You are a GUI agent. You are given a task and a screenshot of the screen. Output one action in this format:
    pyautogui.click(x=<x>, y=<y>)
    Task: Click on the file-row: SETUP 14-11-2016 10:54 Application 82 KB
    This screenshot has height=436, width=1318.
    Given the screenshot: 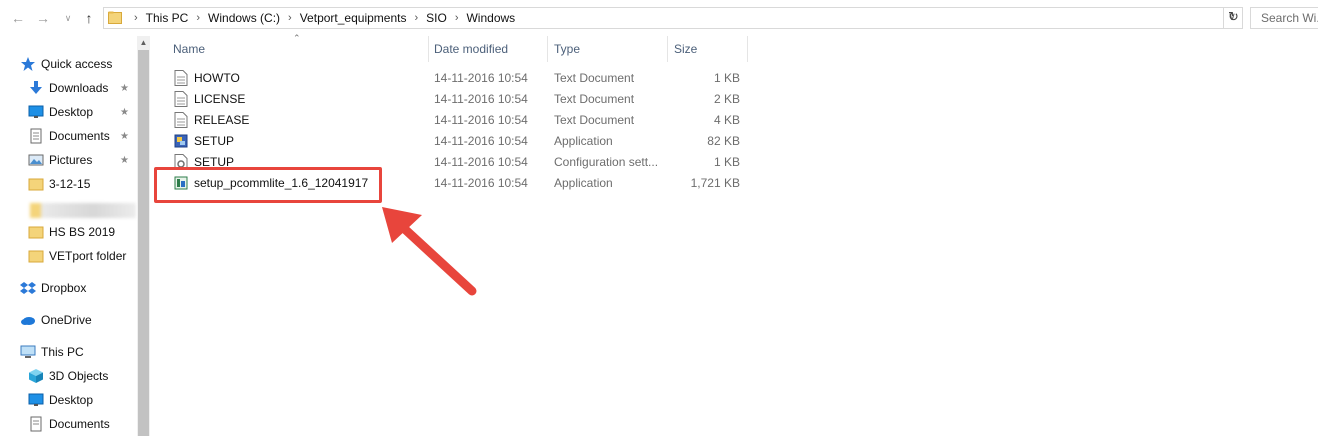 What is the action you would take?
    pyautogui.click(x=450, y=141)
    